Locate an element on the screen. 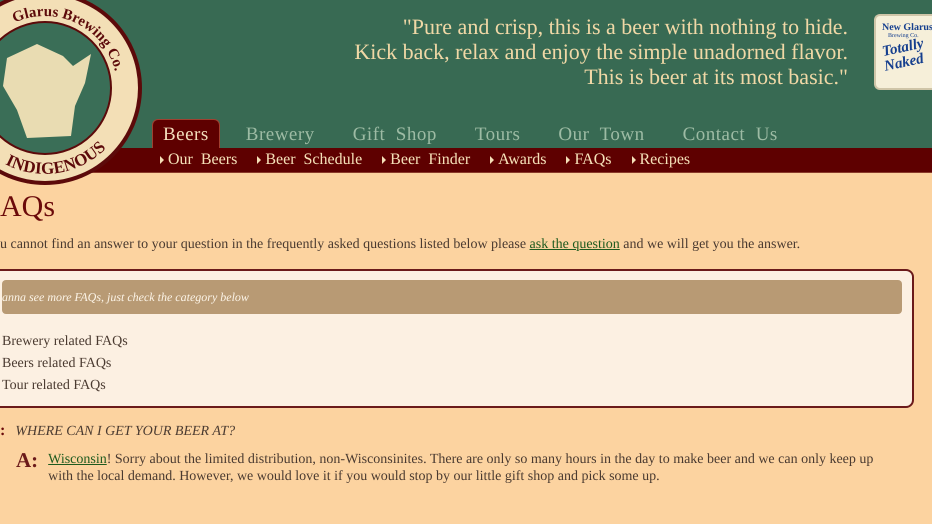 This screenshot has height=524, width=932. subnav-link: Beer Schedule is located at coordinates (309, 160).